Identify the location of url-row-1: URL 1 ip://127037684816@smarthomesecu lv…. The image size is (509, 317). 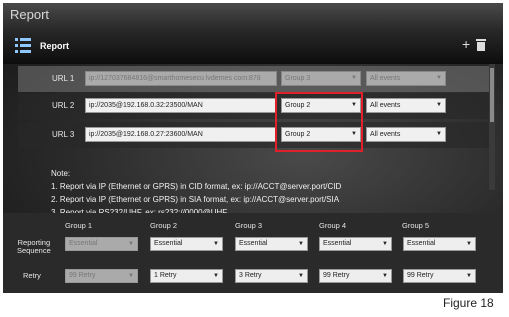
(253, 79).